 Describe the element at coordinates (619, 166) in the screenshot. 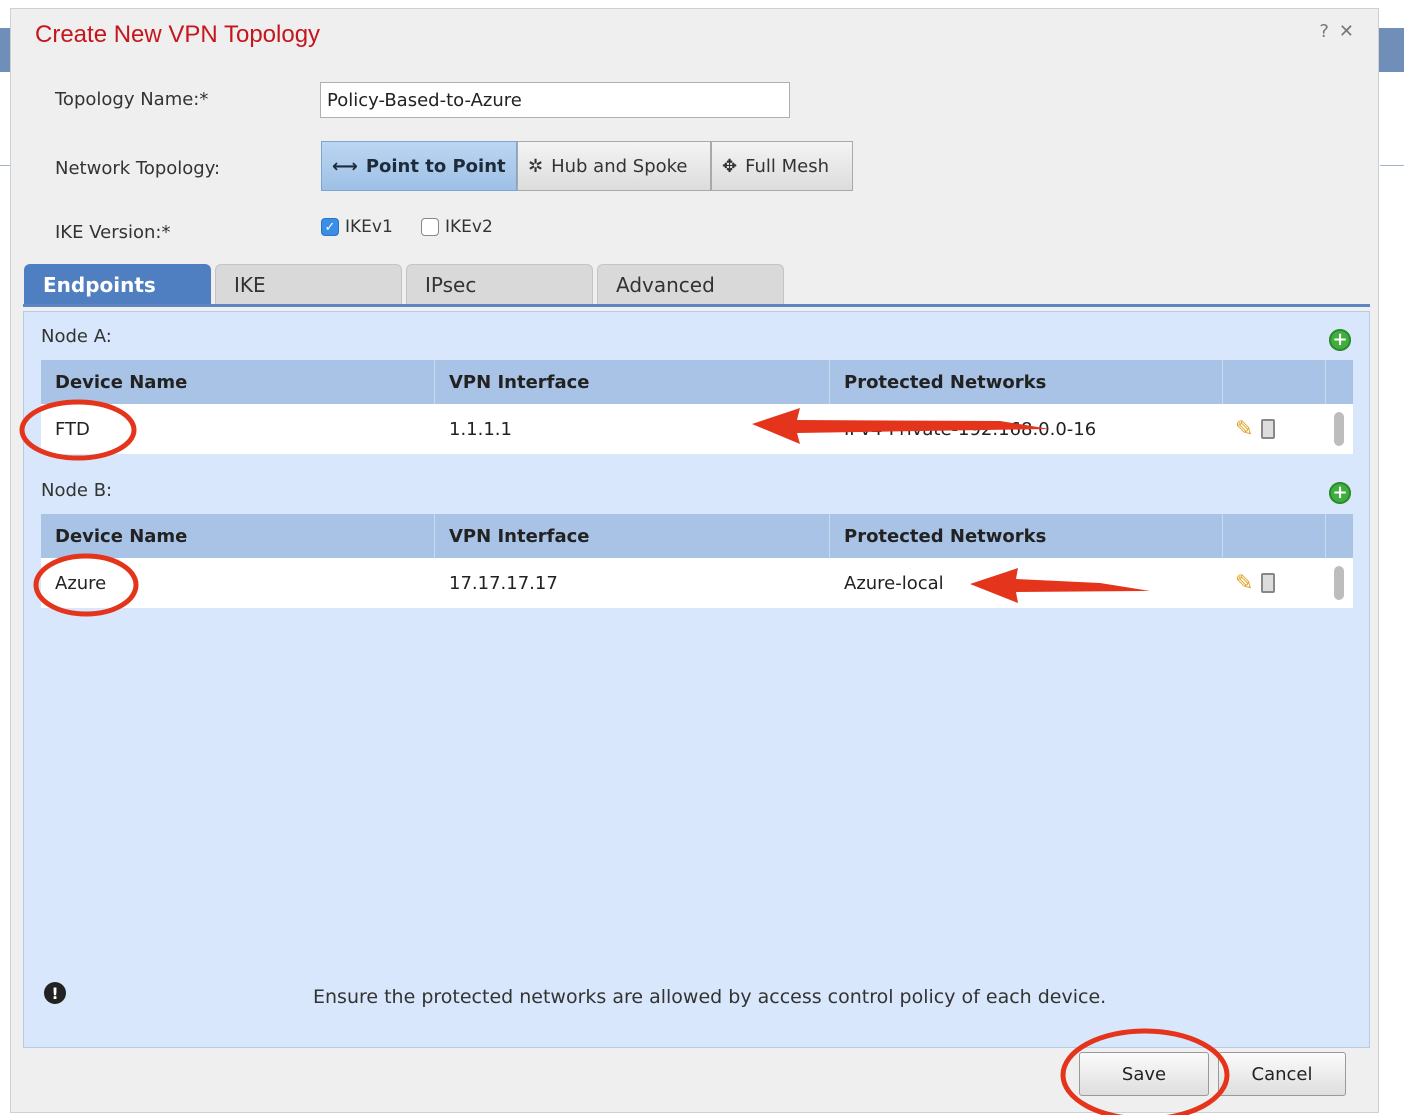

I see `hub-and-spoke-label: Hub and Spoke` at that location.